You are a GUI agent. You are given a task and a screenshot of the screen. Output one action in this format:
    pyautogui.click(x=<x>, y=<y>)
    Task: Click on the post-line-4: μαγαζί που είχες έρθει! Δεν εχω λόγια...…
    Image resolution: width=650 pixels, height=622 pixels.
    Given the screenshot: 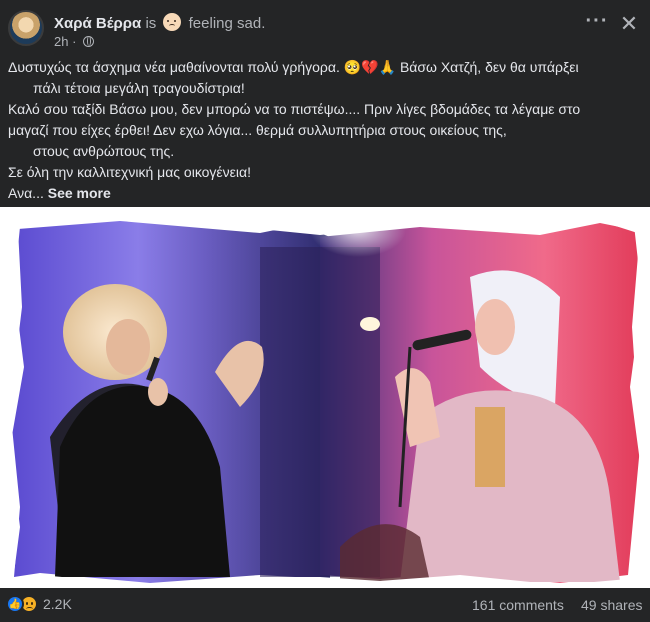 What is the action you would take?
    pyautogui.click(x=257, y=130)
    